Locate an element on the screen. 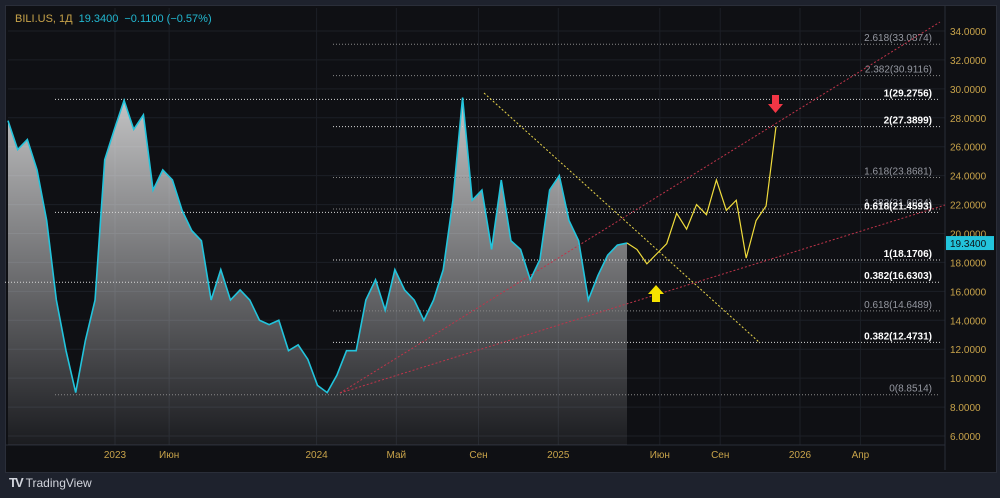  price-change: −0.1100 (−0.57%) is located at coordinates (168, 19).